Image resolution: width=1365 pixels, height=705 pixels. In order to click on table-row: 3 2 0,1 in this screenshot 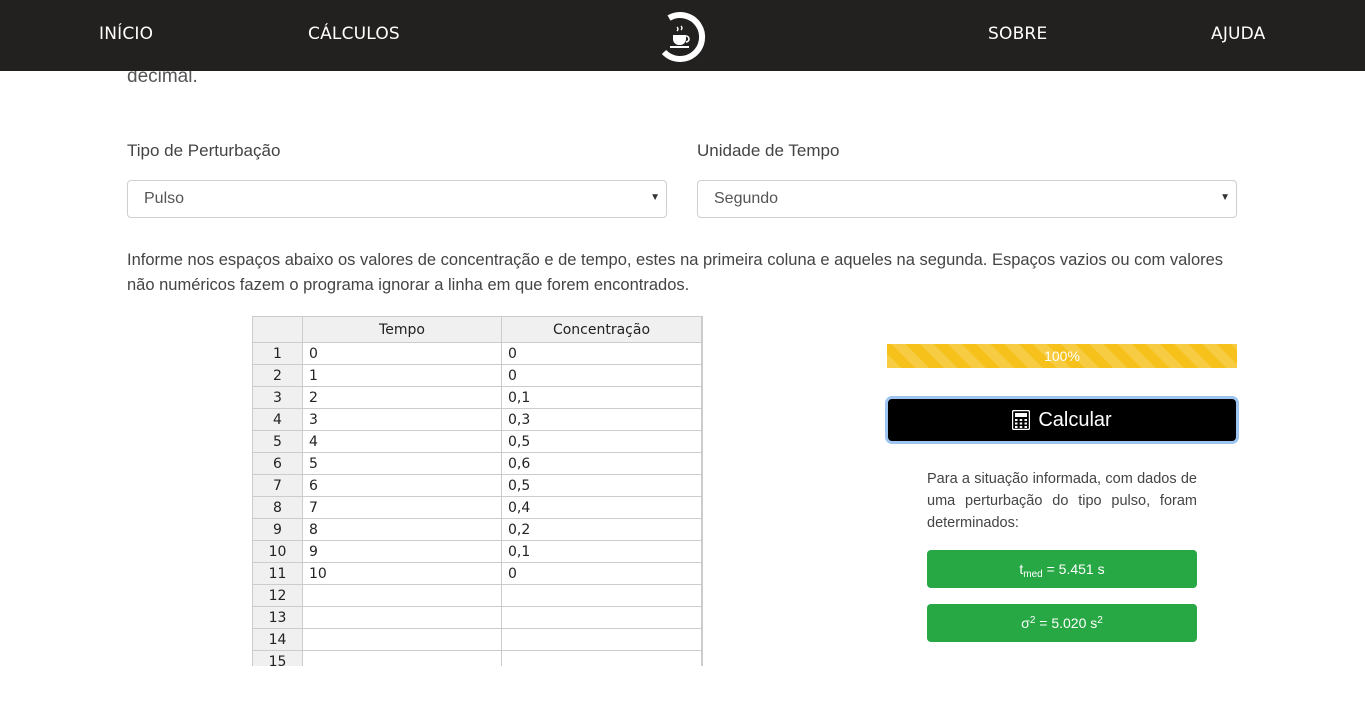, I will do `click(477, 397)`.